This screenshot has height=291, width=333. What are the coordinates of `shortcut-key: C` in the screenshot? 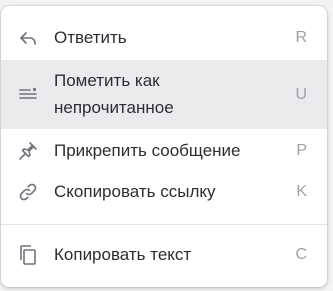 It's located at (301, 254).